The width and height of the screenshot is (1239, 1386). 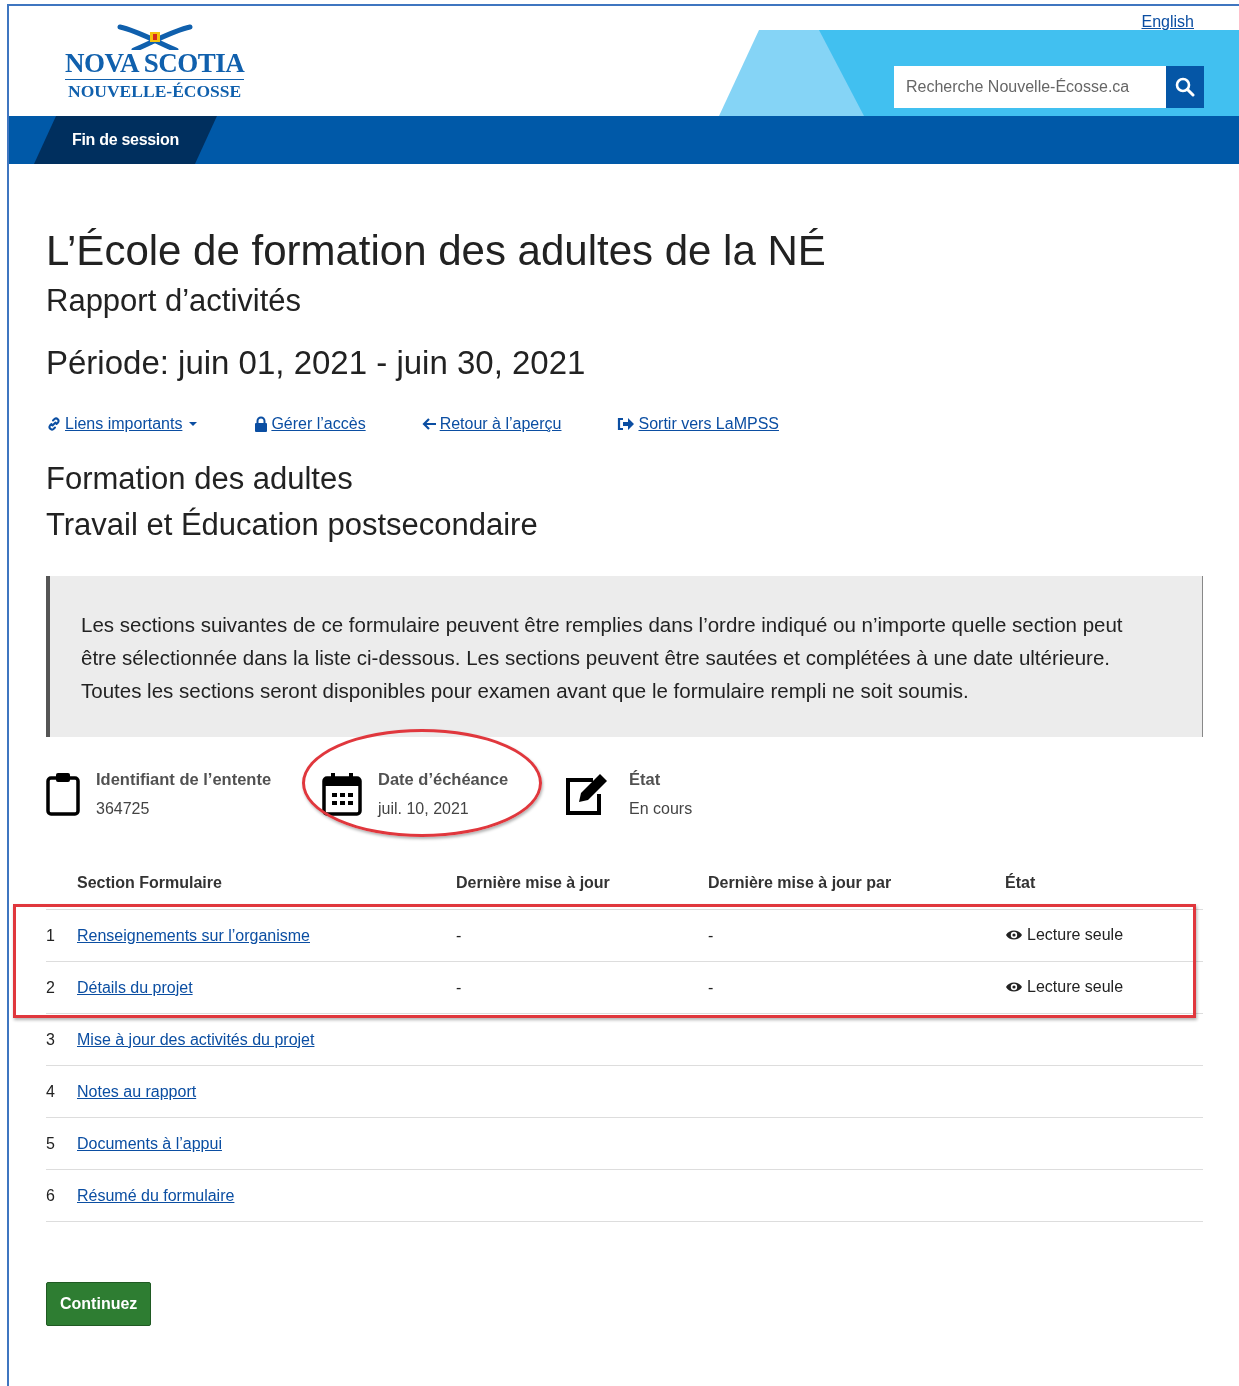 What do you see at coordinates (155, 62) in the screenshot?
I see `logo: NOVA SCOTIA NOUVELLE-ÉCOSSE` at bounding box center [155, 62].